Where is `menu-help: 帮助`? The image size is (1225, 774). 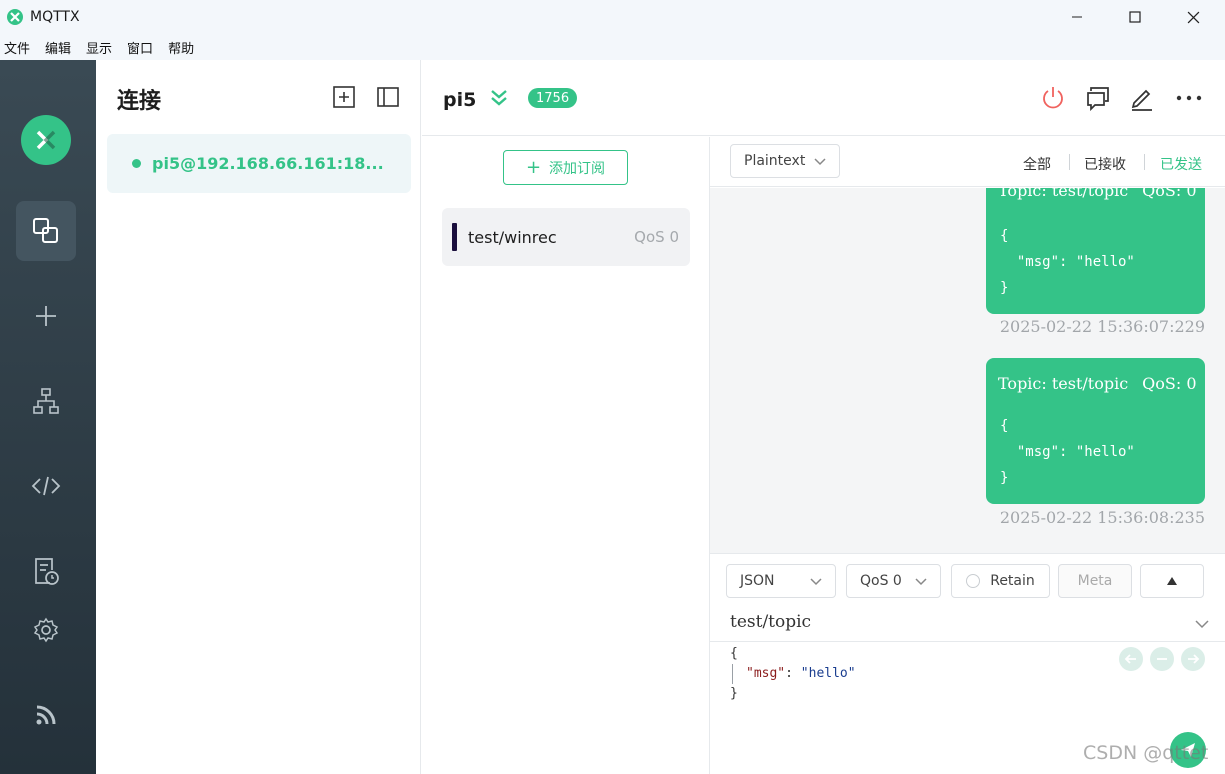 menu-help: 帮助 is located at coordinates (181, 47).